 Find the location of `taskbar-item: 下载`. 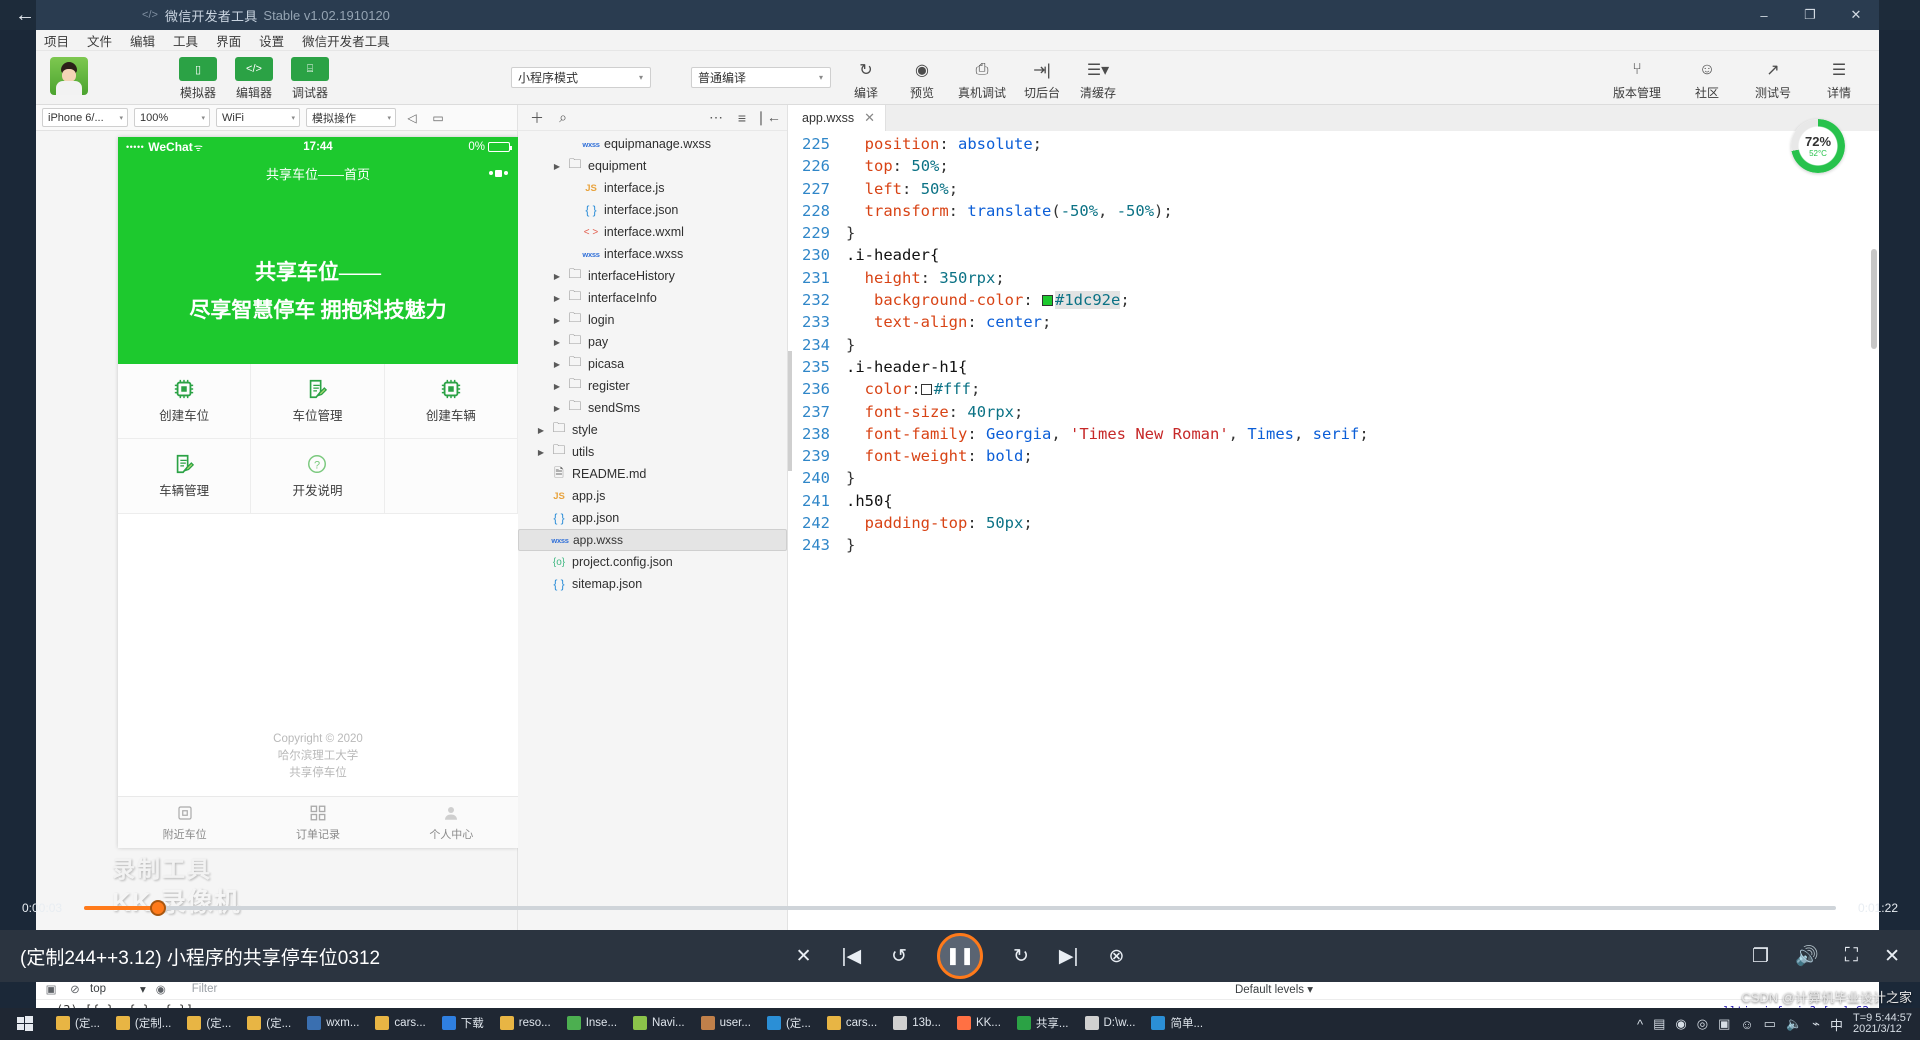

taskbar-item: 下载 is located at coordinates (463, 1024).